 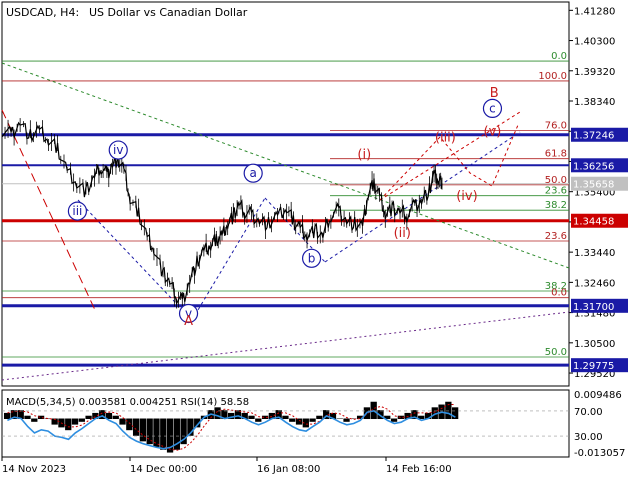 I want to click on y-tick-label-9: 1.32460, so click(x=594, y=283).